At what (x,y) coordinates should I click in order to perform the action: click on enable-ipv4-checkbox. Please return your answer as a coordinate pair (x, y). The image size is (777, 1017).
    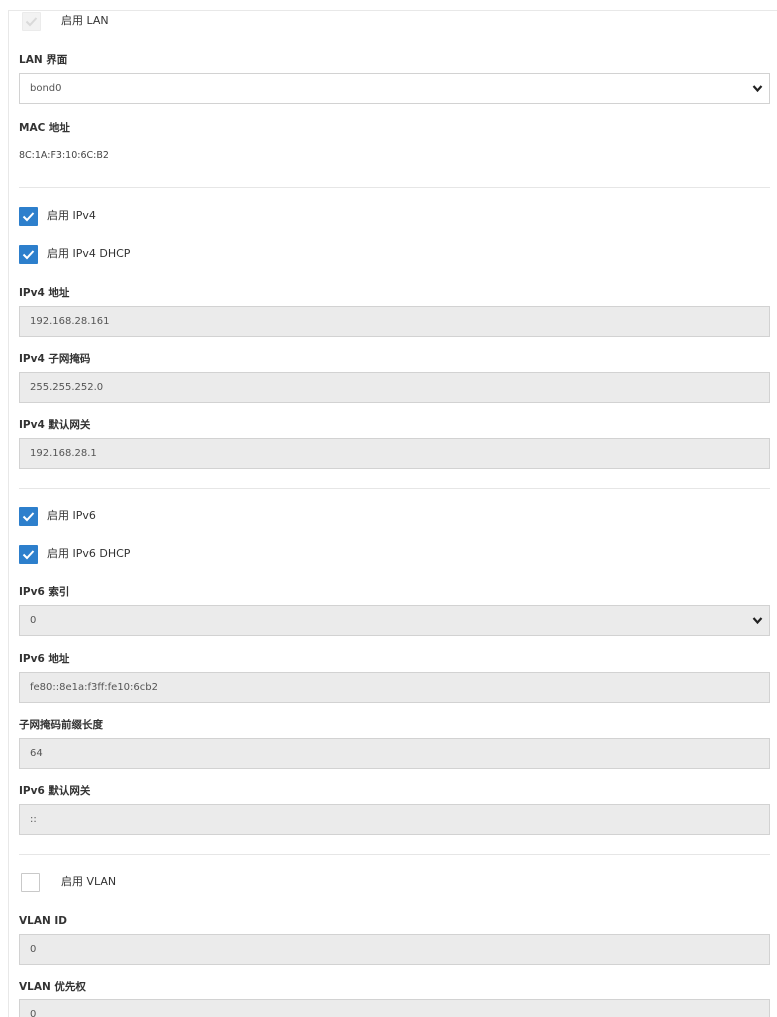
    Looking at the image, I should click on (28, 216).